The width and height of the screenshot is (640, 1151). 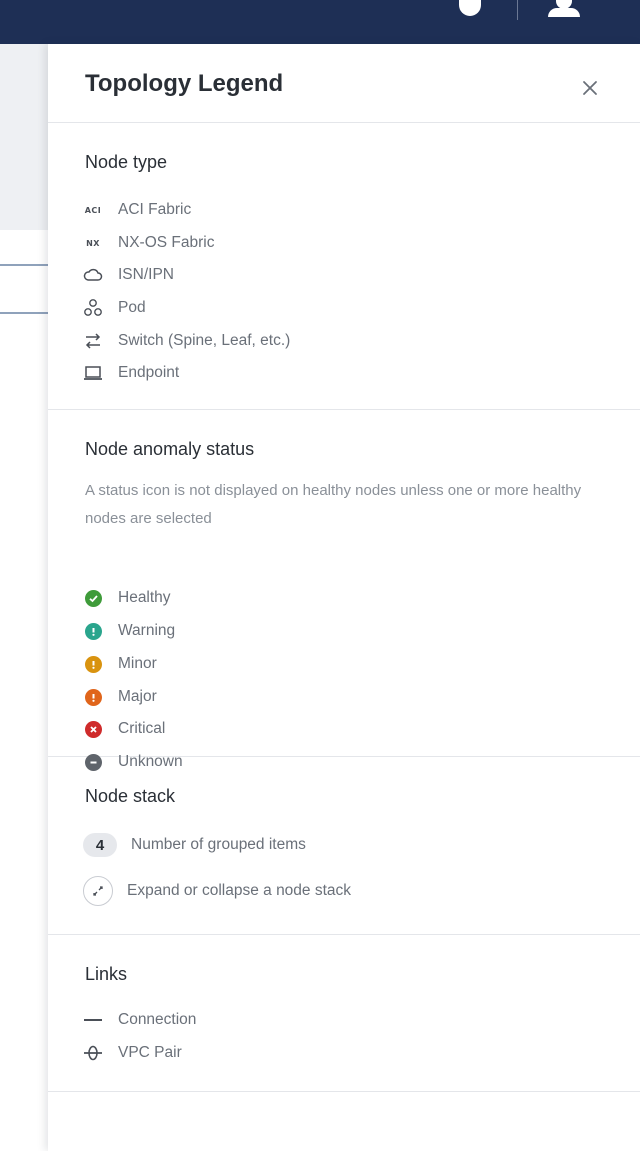 What do you see at coordinates (218, 844) in the screenshot?
I see `count-label: Number of grouped items` at bounding box center [218, 844].